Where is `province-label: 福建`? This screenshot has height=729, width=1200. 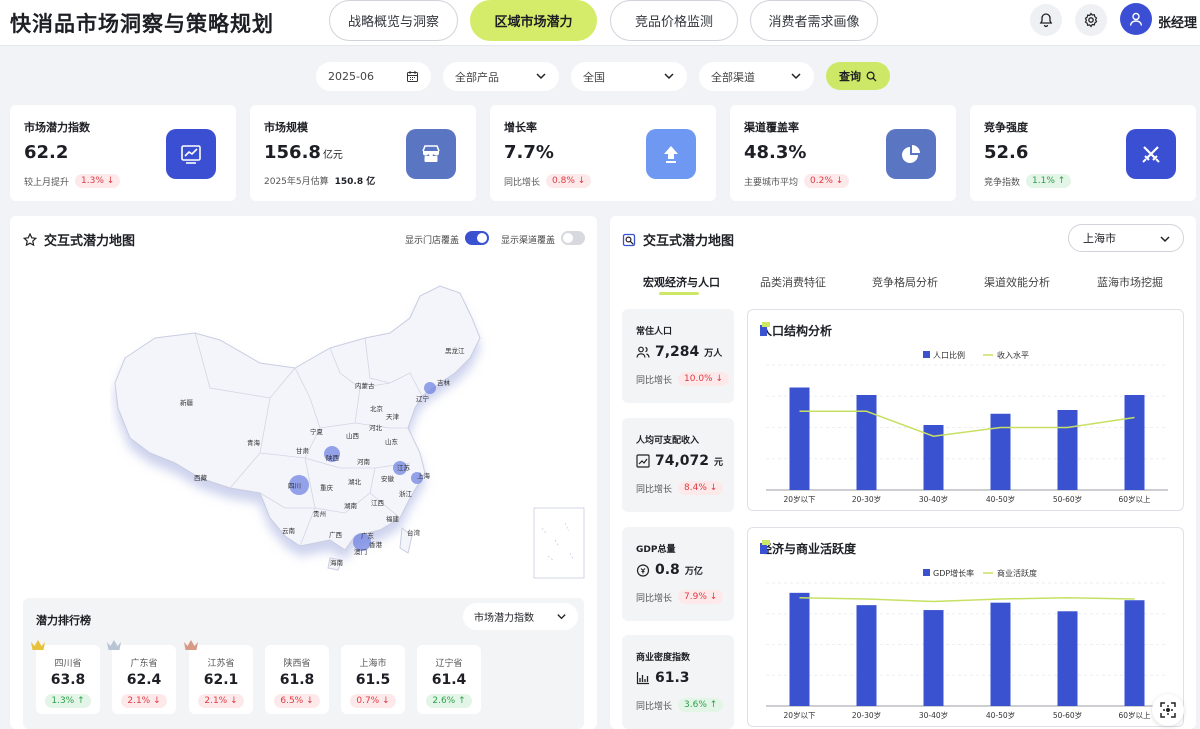 province-label: 福建 is located at coordinates (393, 518).